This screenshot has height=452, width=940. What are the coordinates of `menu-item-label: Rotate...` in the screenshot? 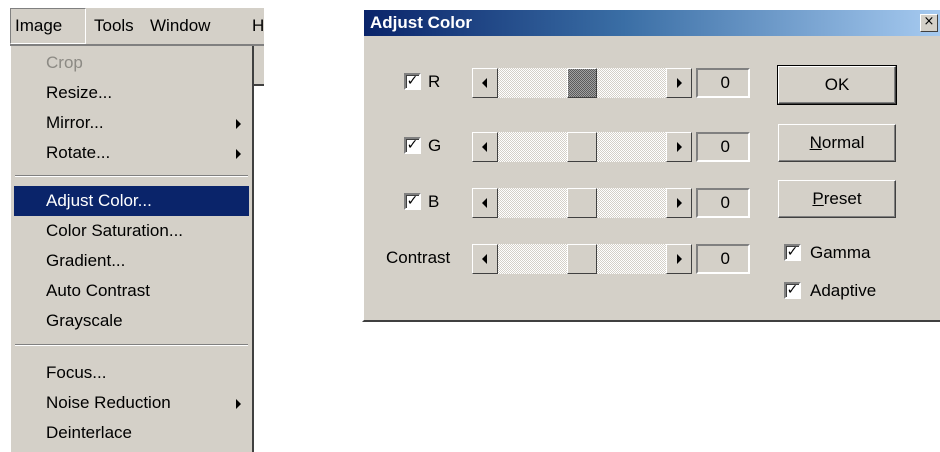 It's located at (78, 152).